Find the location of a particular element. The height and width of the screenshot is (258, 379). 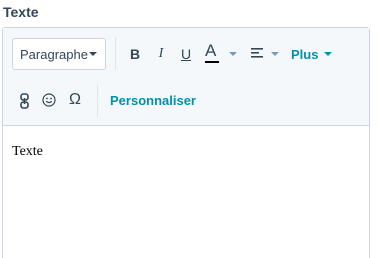

text-color-button: A is located at coordinates (222, 54).